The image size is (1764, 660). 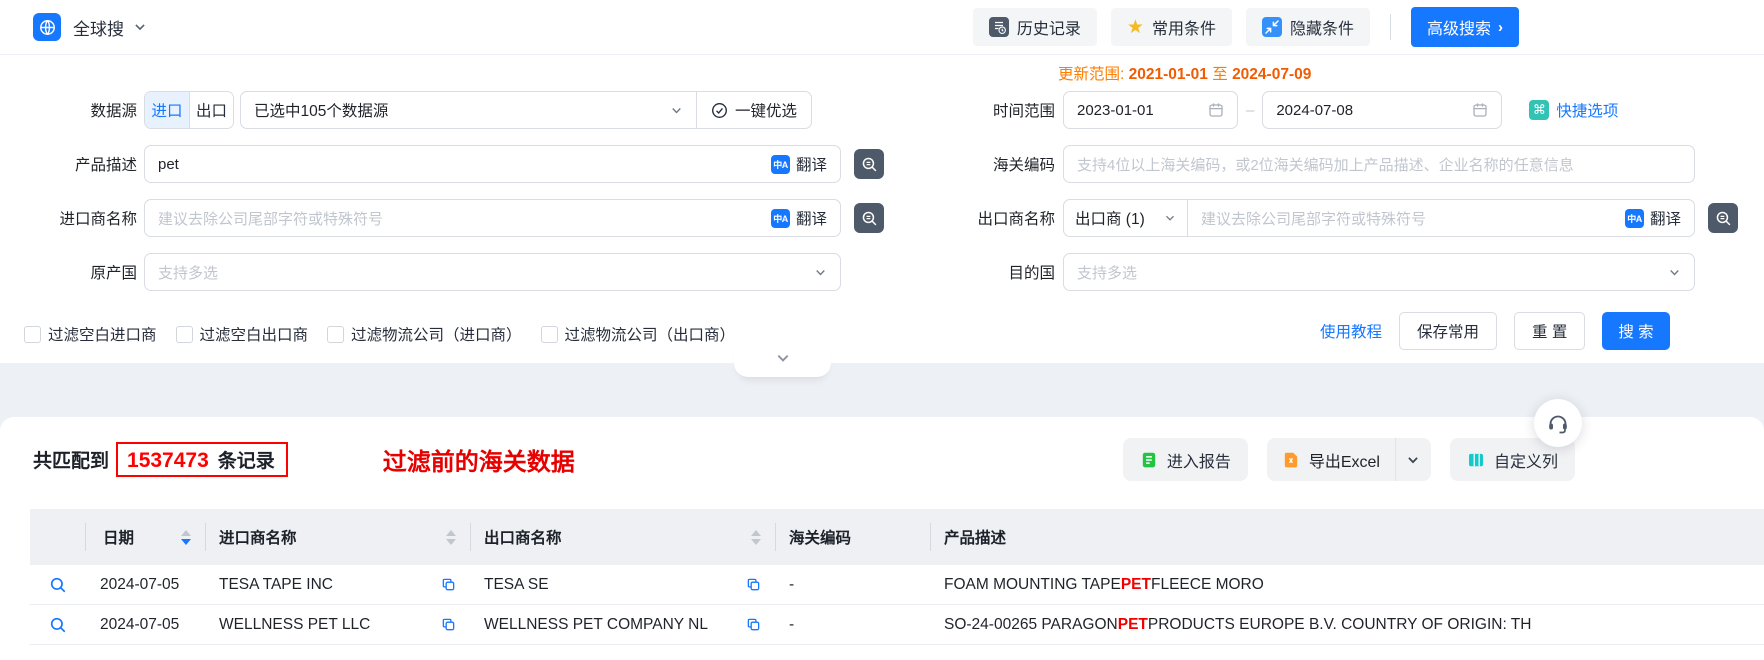 What do you see at coordinates (337, 537) in the screenshot?
I see `column-importer: 进口商名称` at bounding box center [337, 537].